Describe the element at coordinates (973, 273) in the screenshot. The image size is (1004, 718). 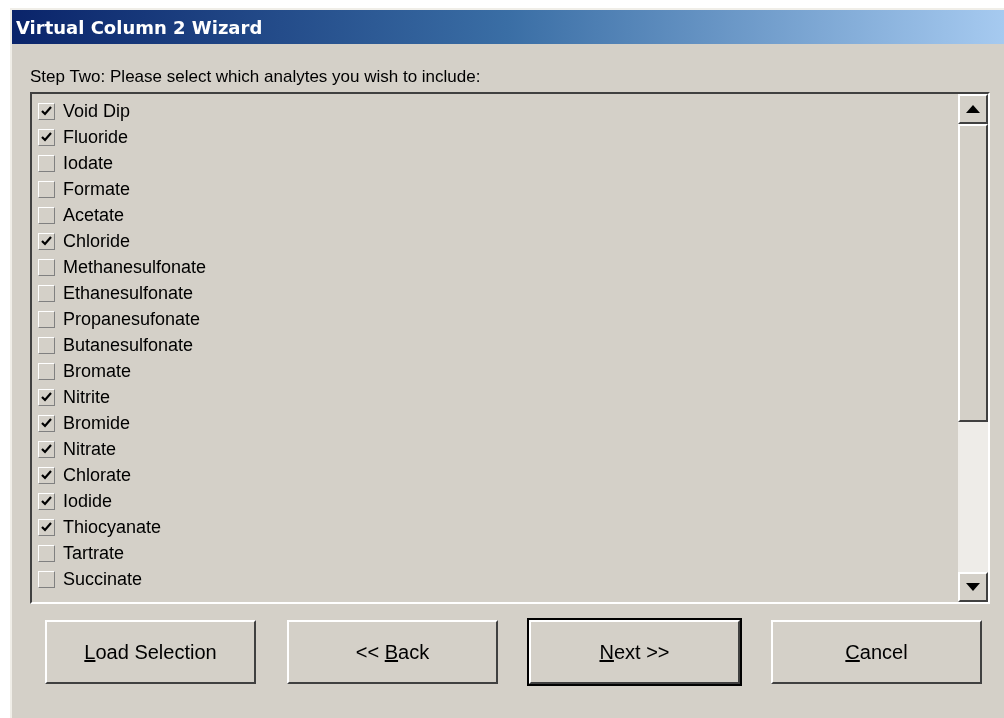
I see `scrollbar-thumb` at that location.